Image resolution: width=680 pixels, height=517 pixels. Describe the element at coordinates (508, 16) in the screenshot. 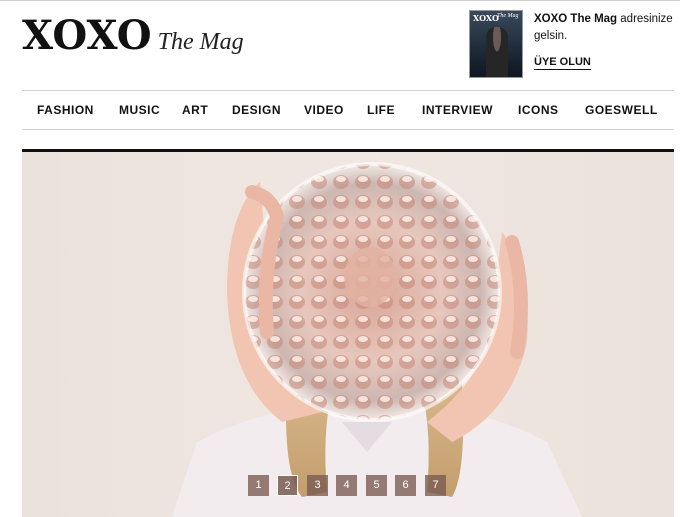

I see `cover-subtitle: The Mag` at that location.